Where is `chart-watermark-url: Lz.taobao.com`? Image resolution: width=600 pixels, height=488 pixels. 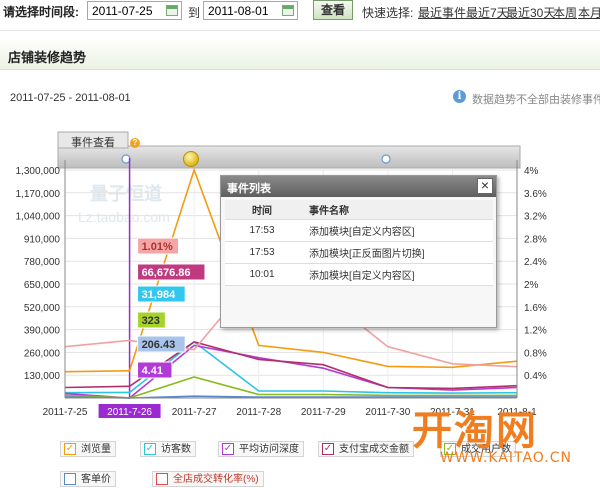 chart-watermark-url: Lz.taobao.com is located at coordinates (124, 217).